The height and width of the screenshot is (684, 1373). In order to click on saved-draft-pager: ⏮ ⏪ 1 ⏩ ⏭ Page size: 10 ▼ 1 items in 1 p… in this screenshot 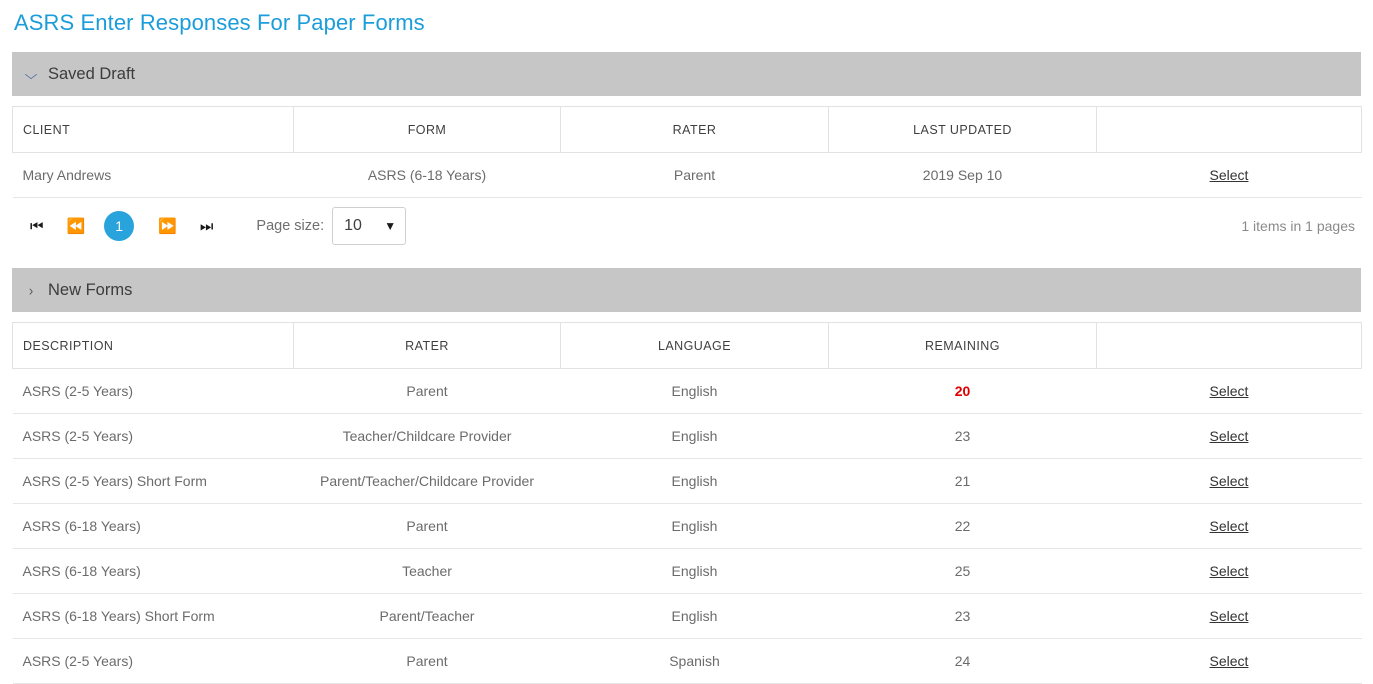, I will do `click(686, 226)`.